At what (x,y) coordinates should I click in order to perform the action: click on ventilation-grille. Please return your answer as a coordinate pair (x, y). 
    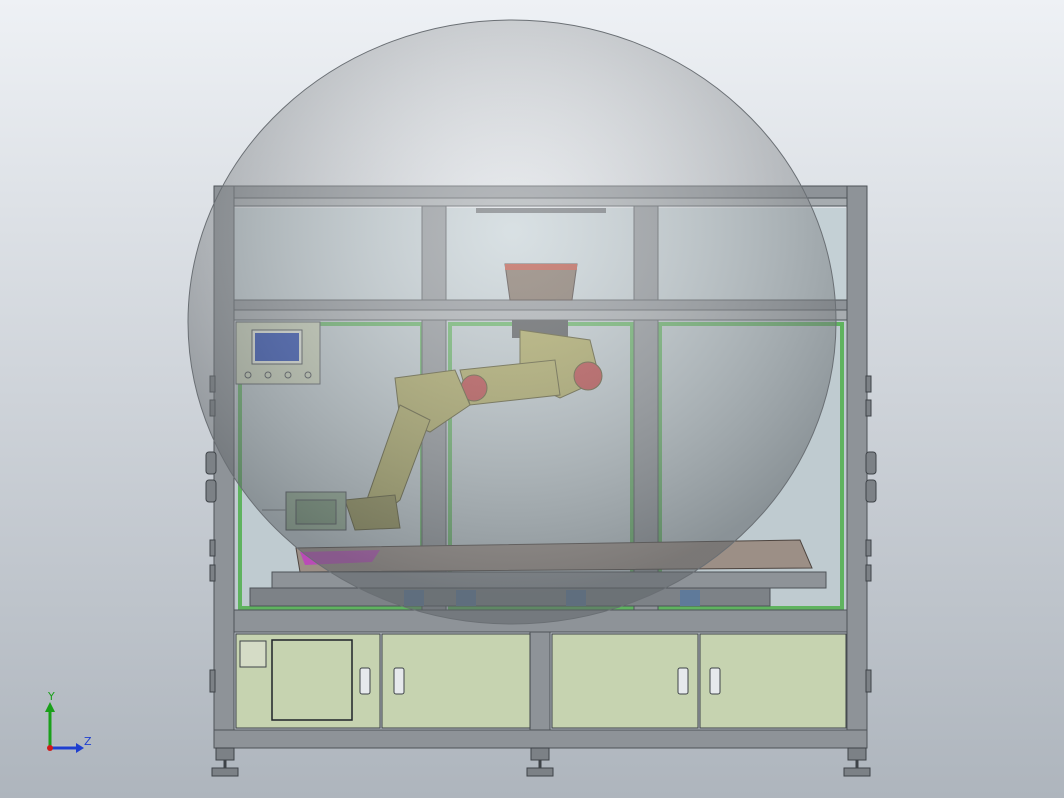
    Looking at the image, I should click on (253, 654).